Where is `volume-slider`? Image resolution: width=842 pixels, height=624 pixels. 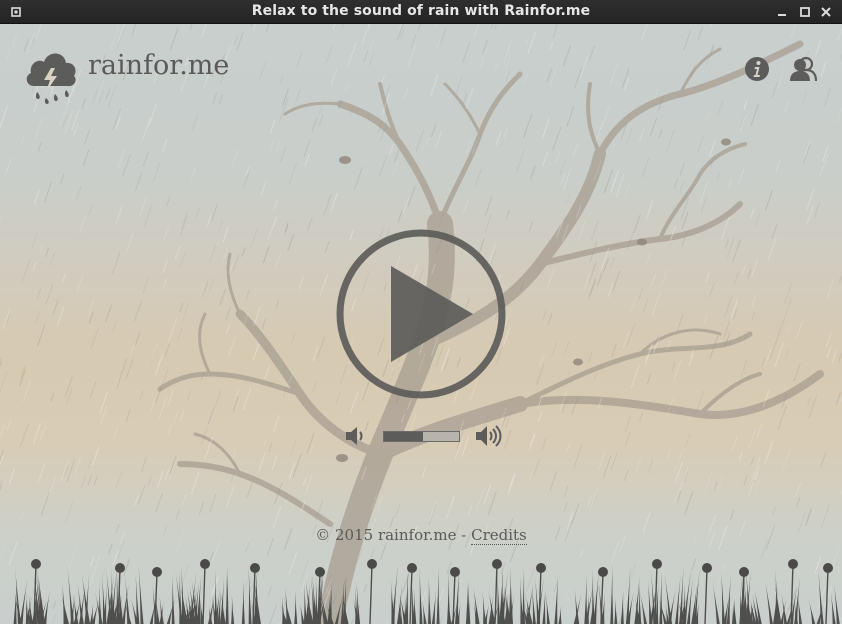 volume-slider is located at coordinates (421, 436).